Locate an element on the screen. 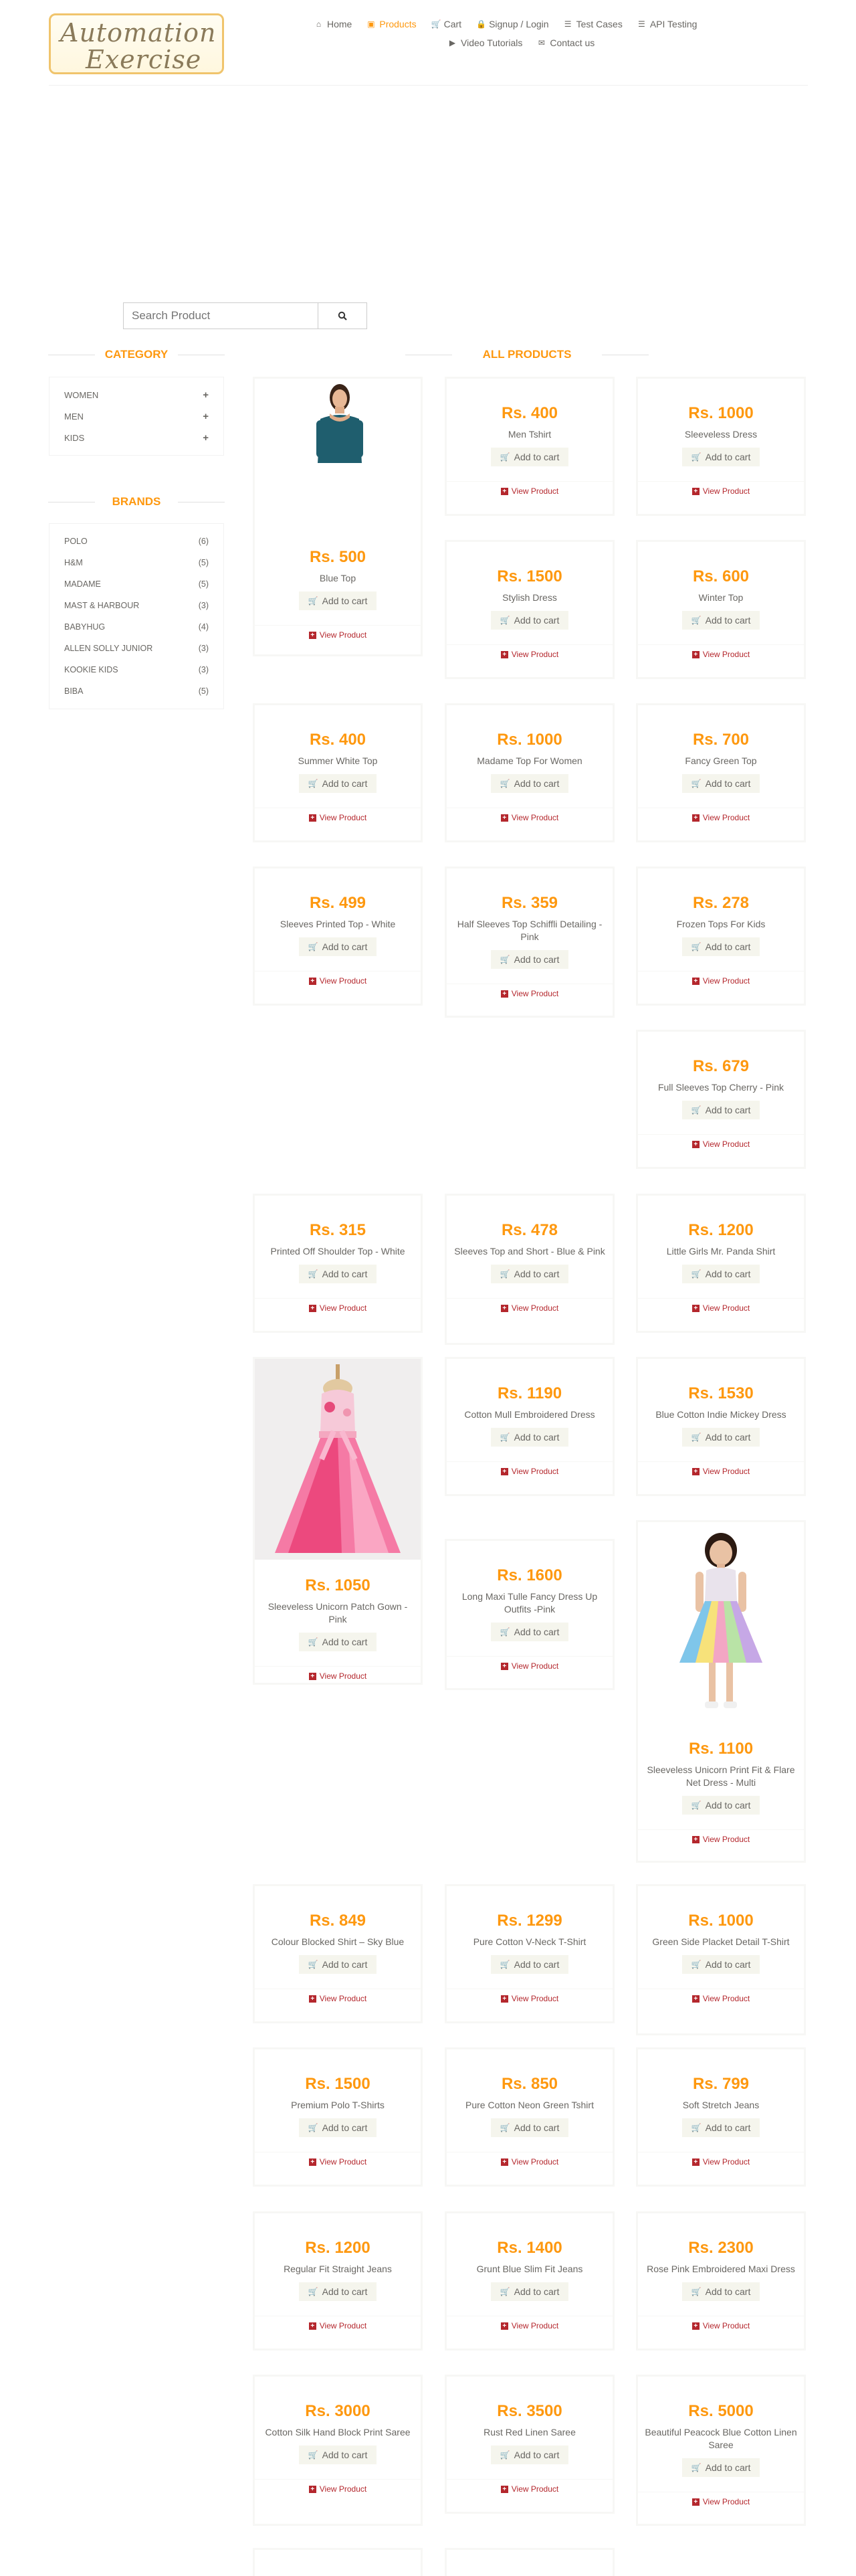 Image resolution: width=856 pixels, height=2576 pixels. nav-link-products: ▣ Products is located at coordinates (391, 24).